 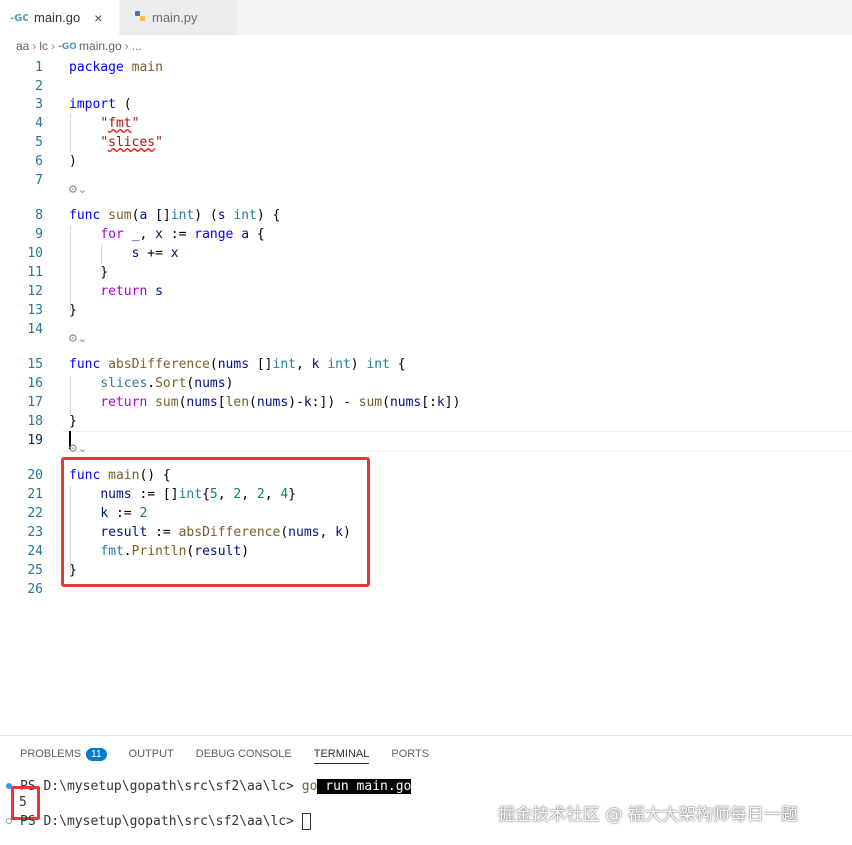 I want to click on code-line: 13}, so click(x=426, y=310).